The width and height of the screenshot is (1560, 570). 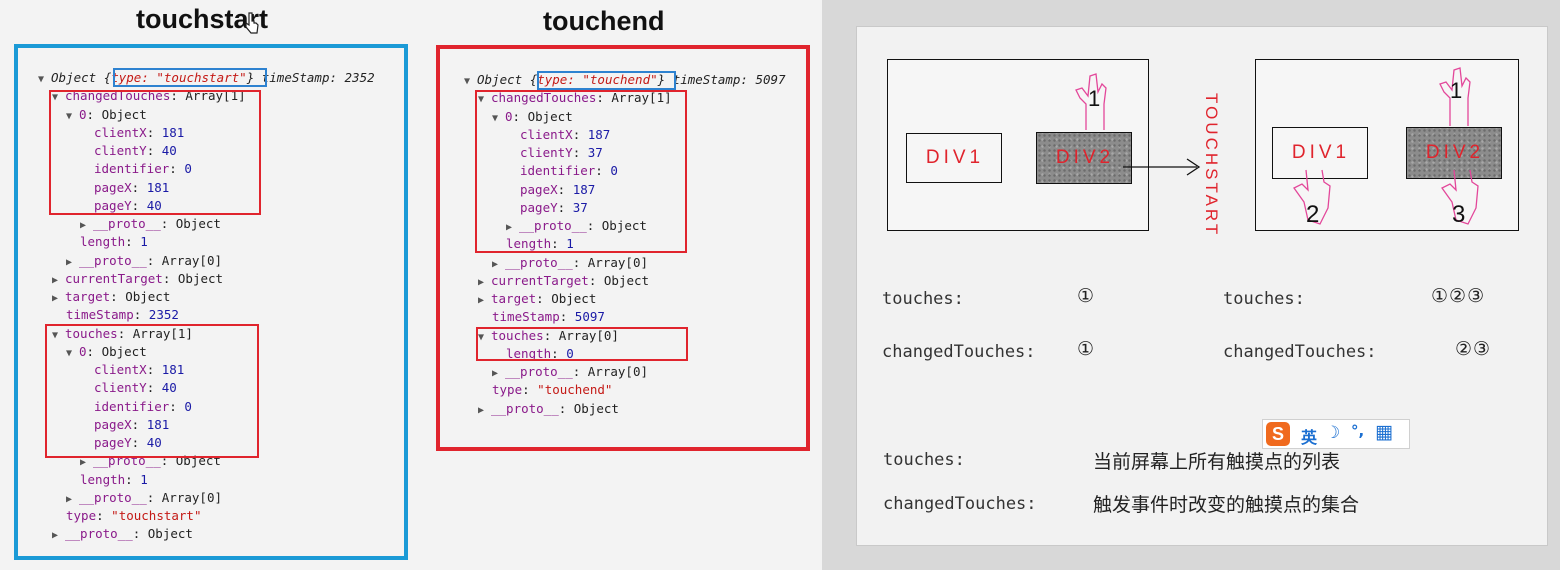 I want to click on touchend-heading: touchend, so click(x=604, y=21).